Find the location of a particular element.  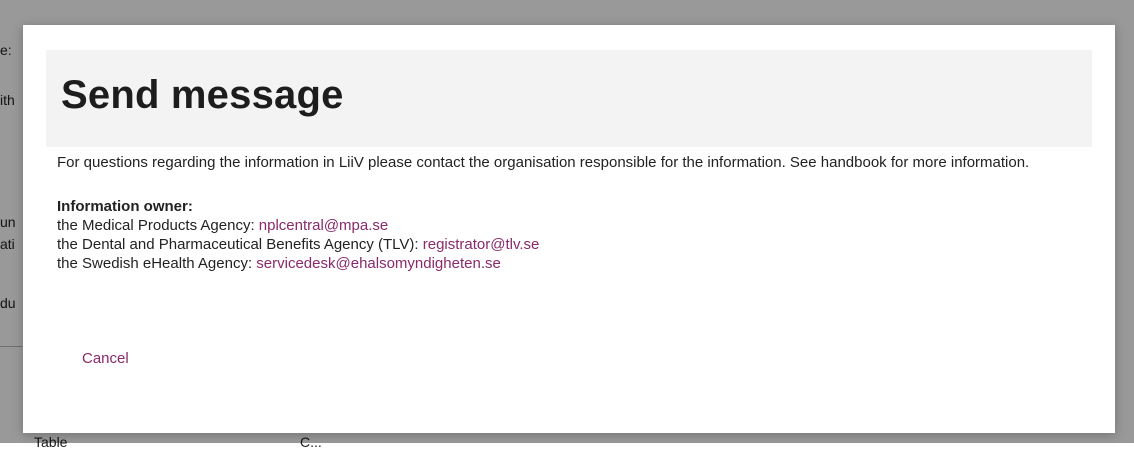

email-link-tlv: registrator@tlv.se is located at coordinates (481, 244).